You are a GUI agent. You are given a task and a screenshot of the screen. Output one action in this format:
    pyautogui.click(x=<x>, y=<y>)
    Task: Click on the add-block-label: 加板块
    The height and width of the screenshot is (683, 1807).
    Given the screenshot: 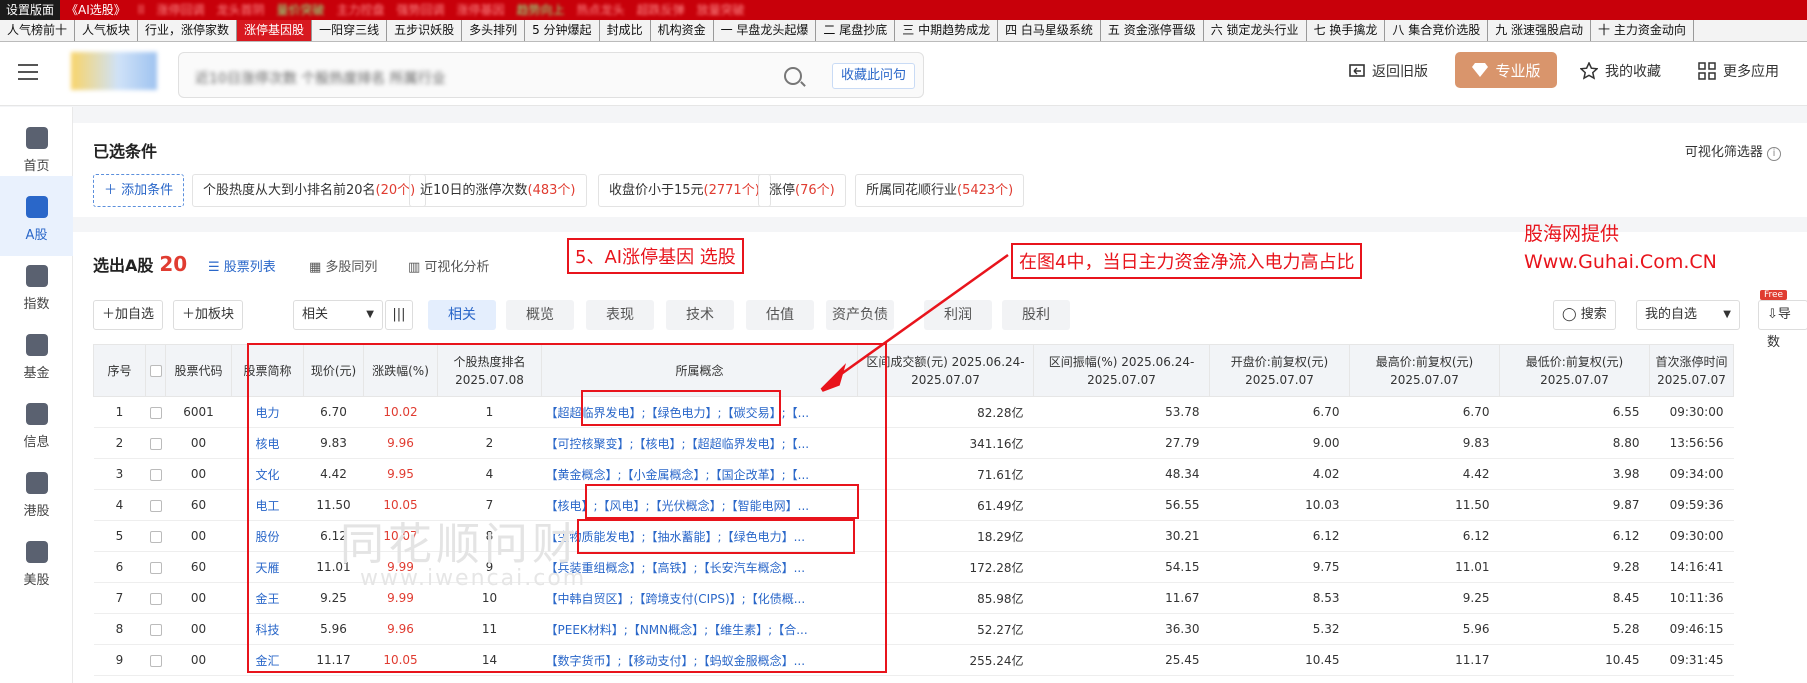 What is the action you would take?
    pyautogui.click(x=215, y=314)
    